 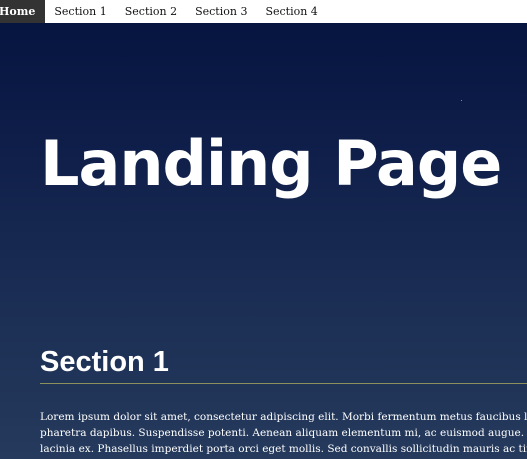 What do you see at coordinates (80, 11) in the screenshot?
I see `nav-section-1-link: Section 1` at bounding box center [80, 11].